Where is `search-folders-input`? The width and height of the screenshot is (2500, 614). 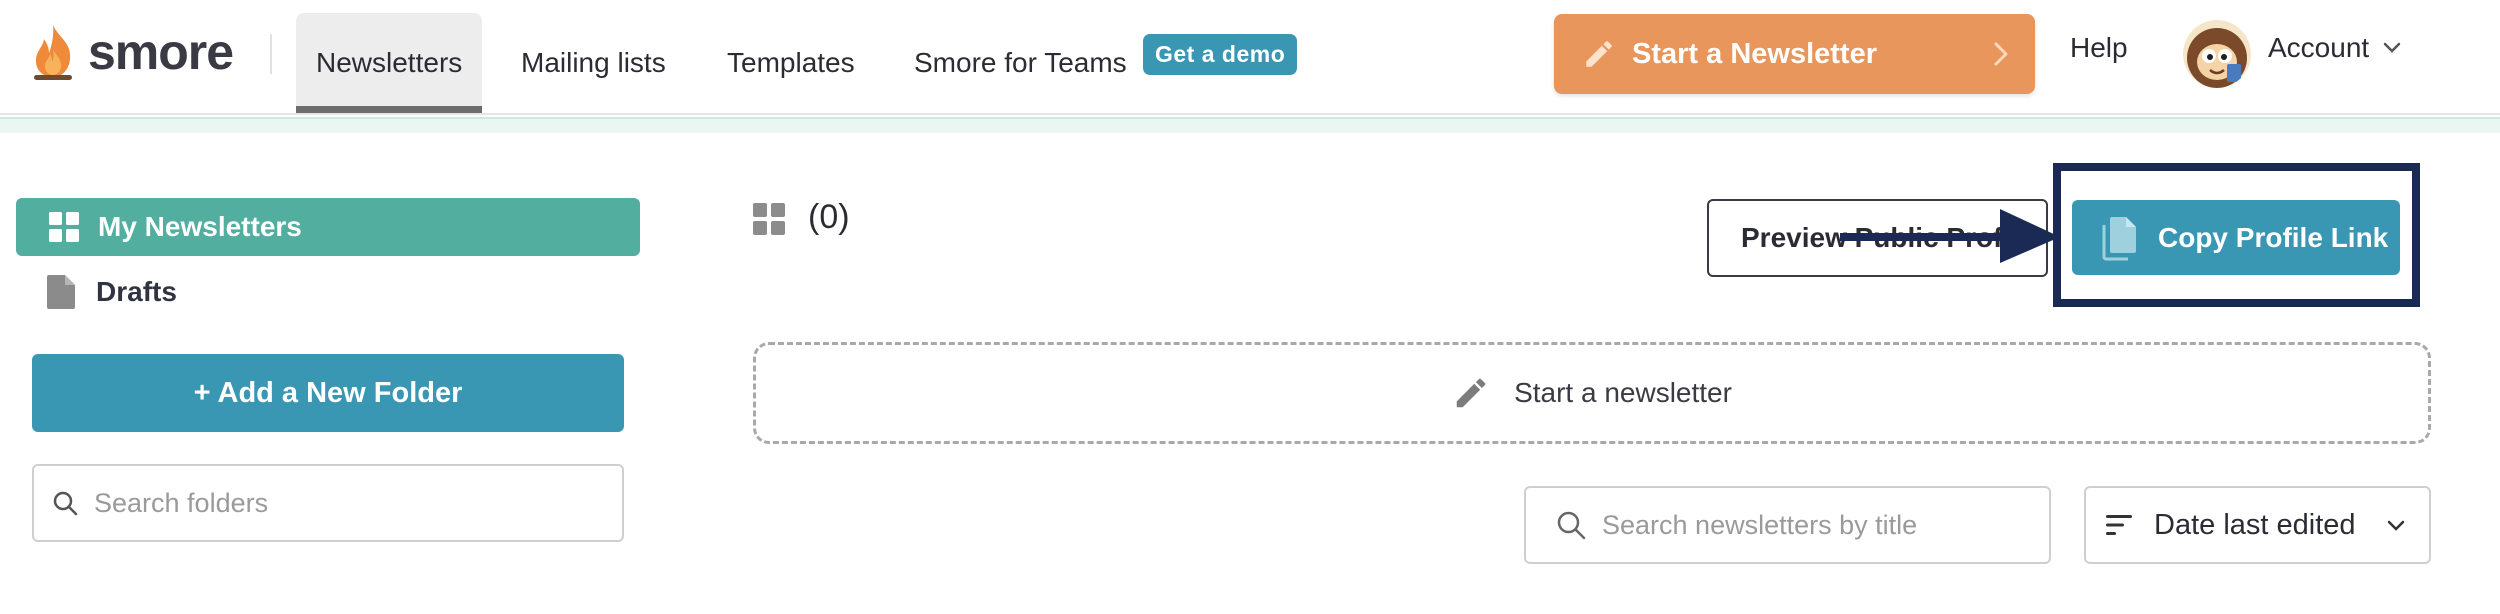
search-folders-input is located at coordinates (329, 503).